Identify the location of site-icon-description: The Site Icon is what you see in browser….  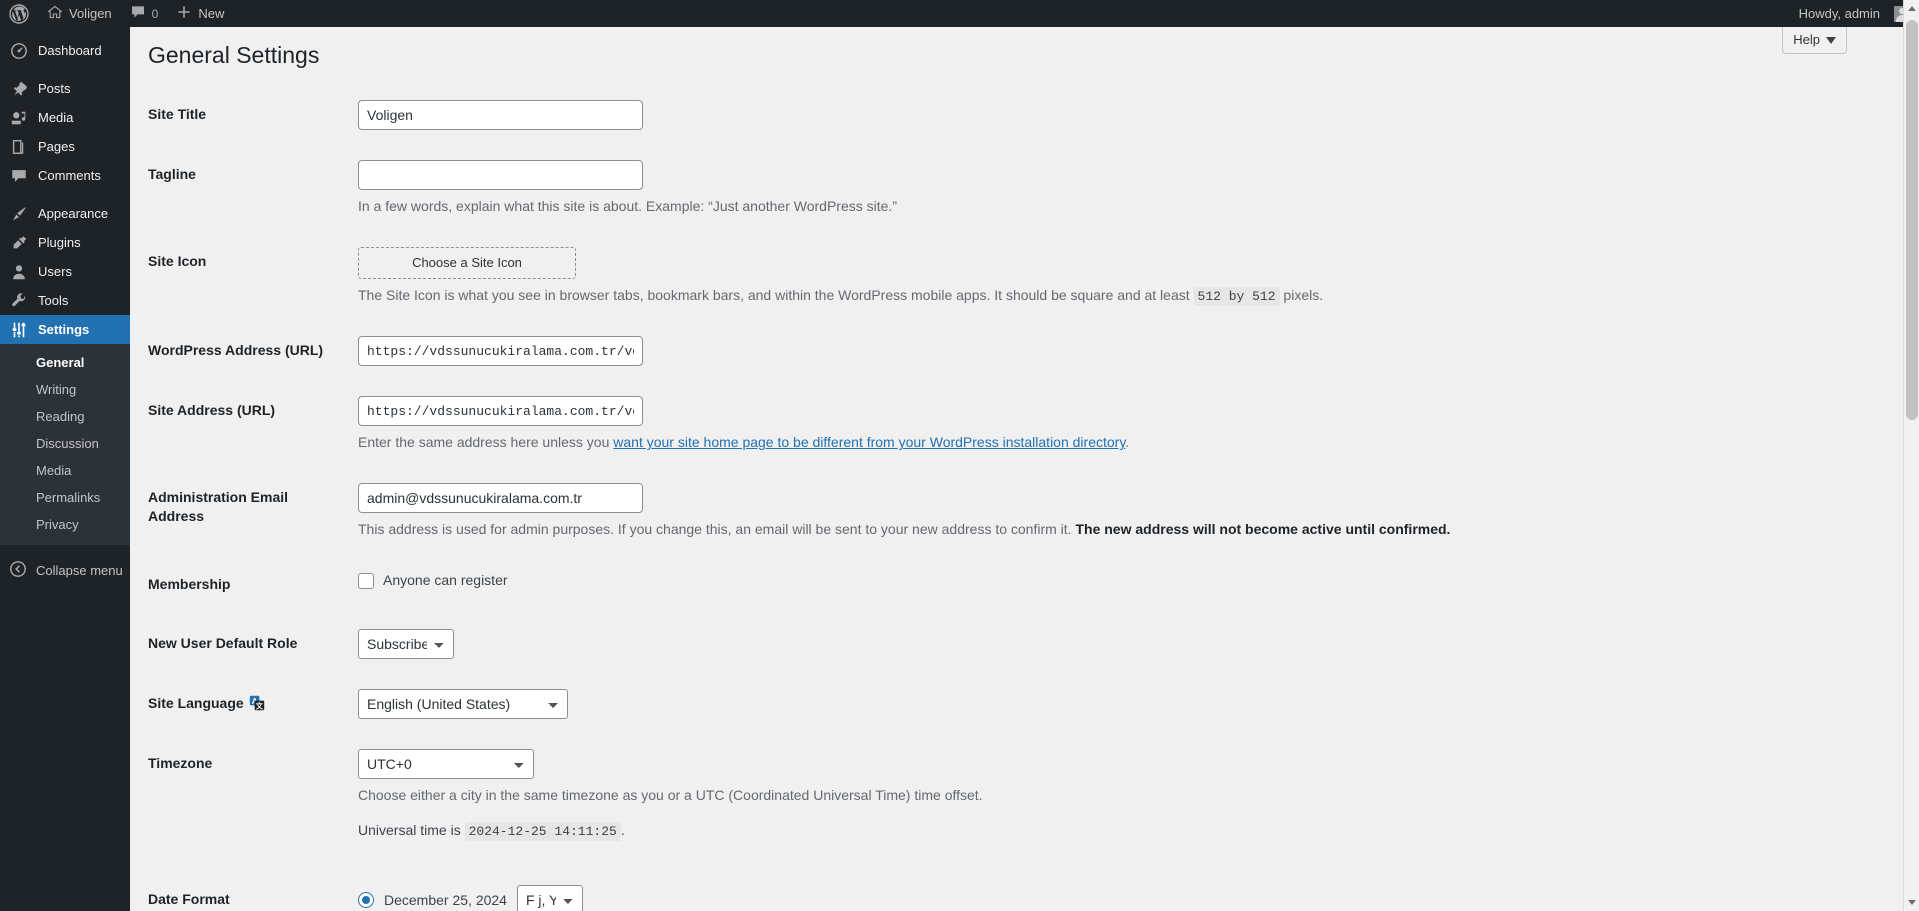
(948, 296).